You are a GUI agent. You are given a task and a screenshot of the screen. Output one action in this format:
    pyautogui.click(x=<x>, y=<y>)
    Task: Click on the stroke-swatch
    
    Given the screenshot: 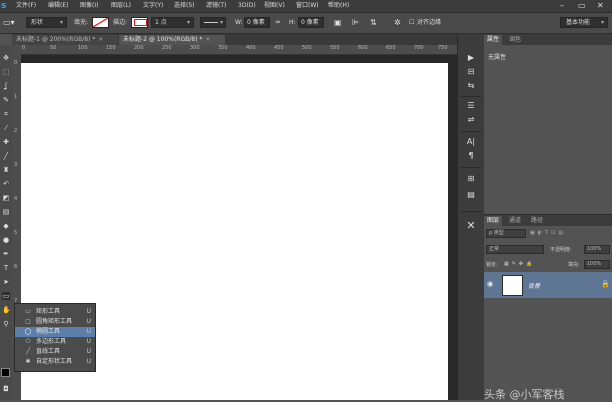 What is the action you would take?
    pyautogui.click(x=139, y=22)
    